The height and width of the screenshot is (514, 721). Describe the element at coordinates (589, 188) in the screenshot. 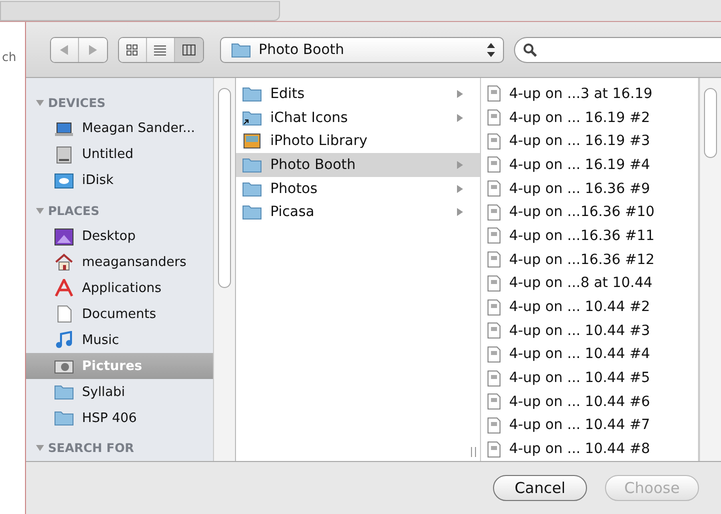

I see `file-row: 4-up on ... 16.36 #9` at that location.